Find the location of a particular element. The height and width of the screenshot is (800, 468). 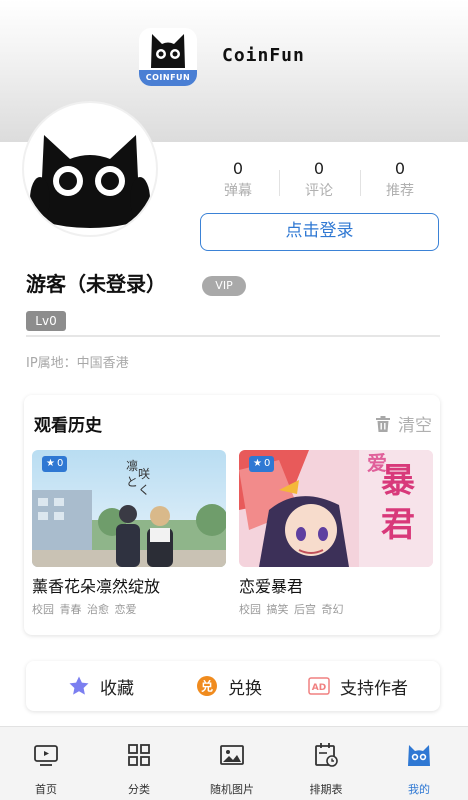

history-thumbnail: 凛 と 咲 く ★ 0 is located at coordinates (129, 508).